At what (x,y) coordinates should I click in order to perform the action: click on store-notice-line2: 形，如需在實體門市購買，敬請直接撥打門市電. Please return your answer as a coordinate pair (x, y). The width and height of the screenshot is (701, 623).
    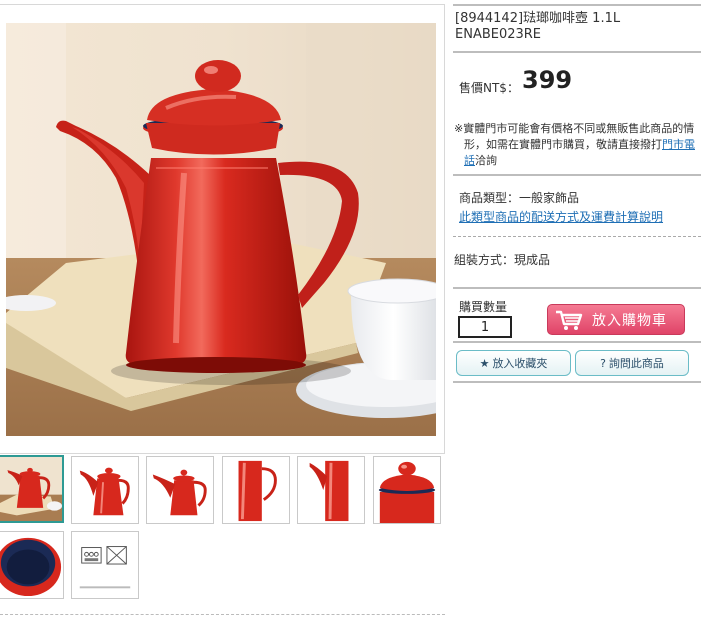
    Looking at the image, I should click on (579, 144).